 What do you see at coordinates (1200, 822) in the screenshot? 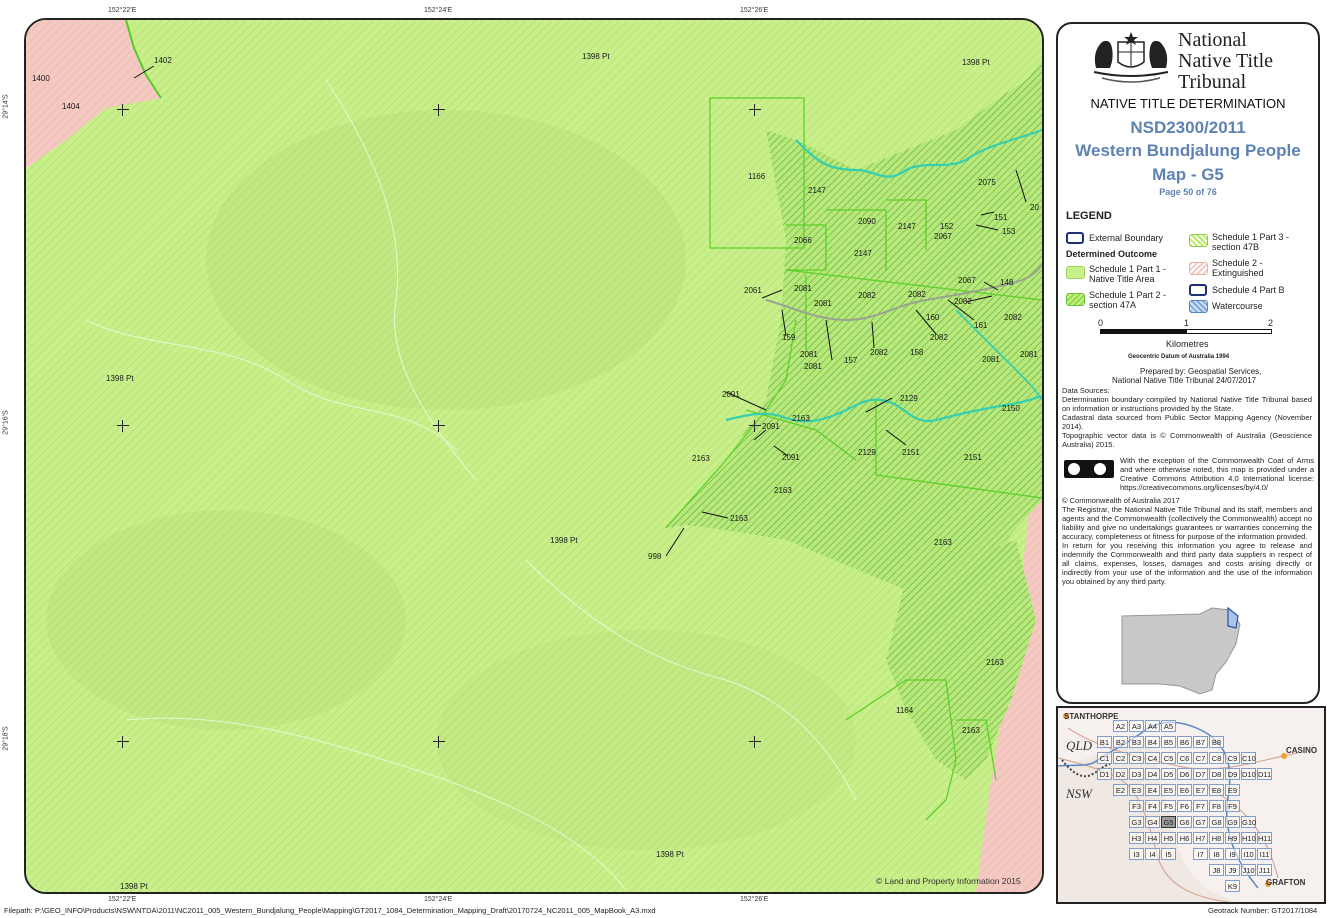
I see `index-cell-g7: G7` at bounding box center [1200, 822].